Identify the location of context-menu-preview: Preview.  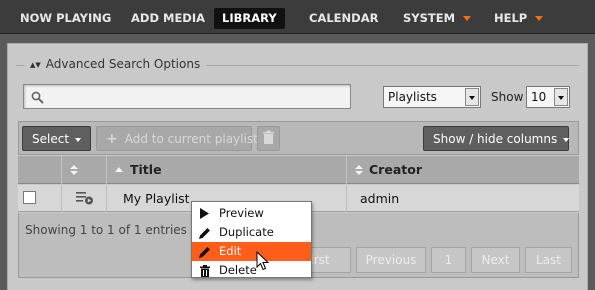
(251, 213).